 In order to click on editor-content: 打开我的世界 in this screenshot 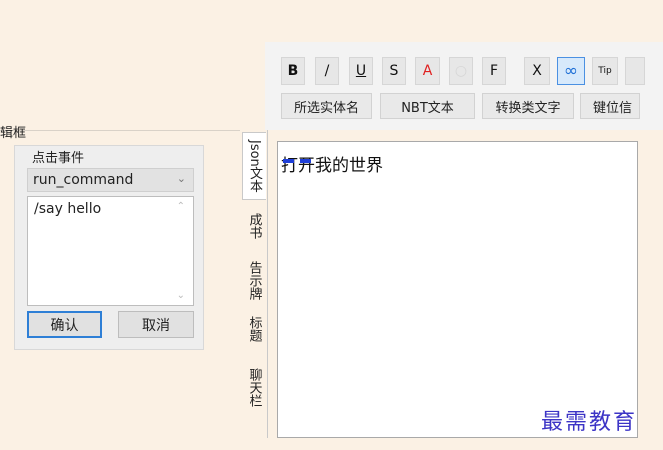, I will do `click(332, 166)`.